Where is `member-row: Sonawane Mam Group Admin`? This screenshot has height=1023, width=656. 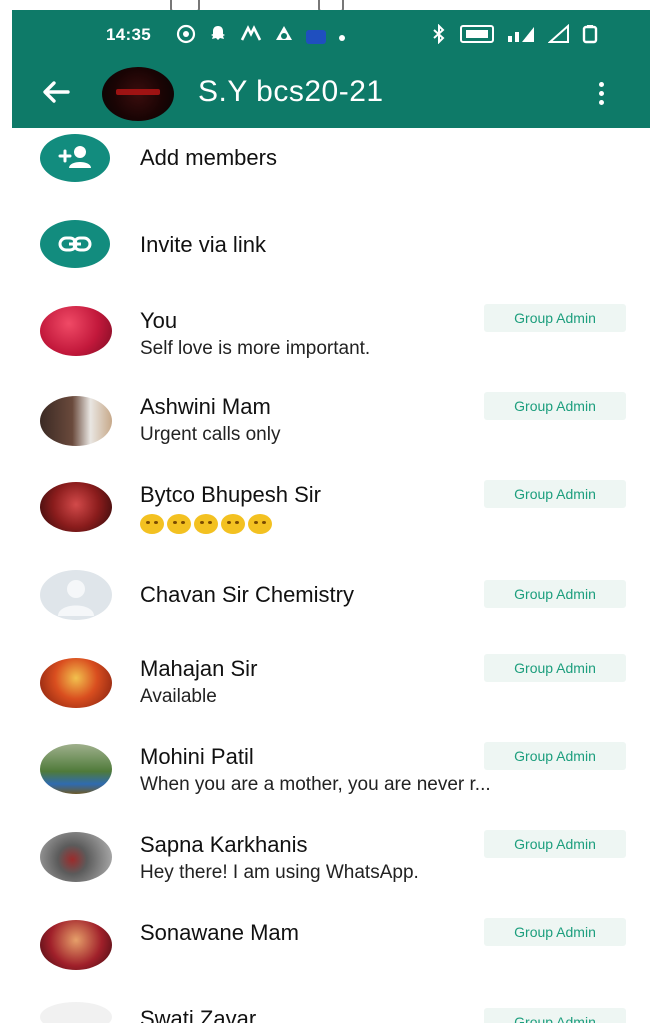 member-row: Sonawane Mam Group Admin is located at coordinates (328, 954).